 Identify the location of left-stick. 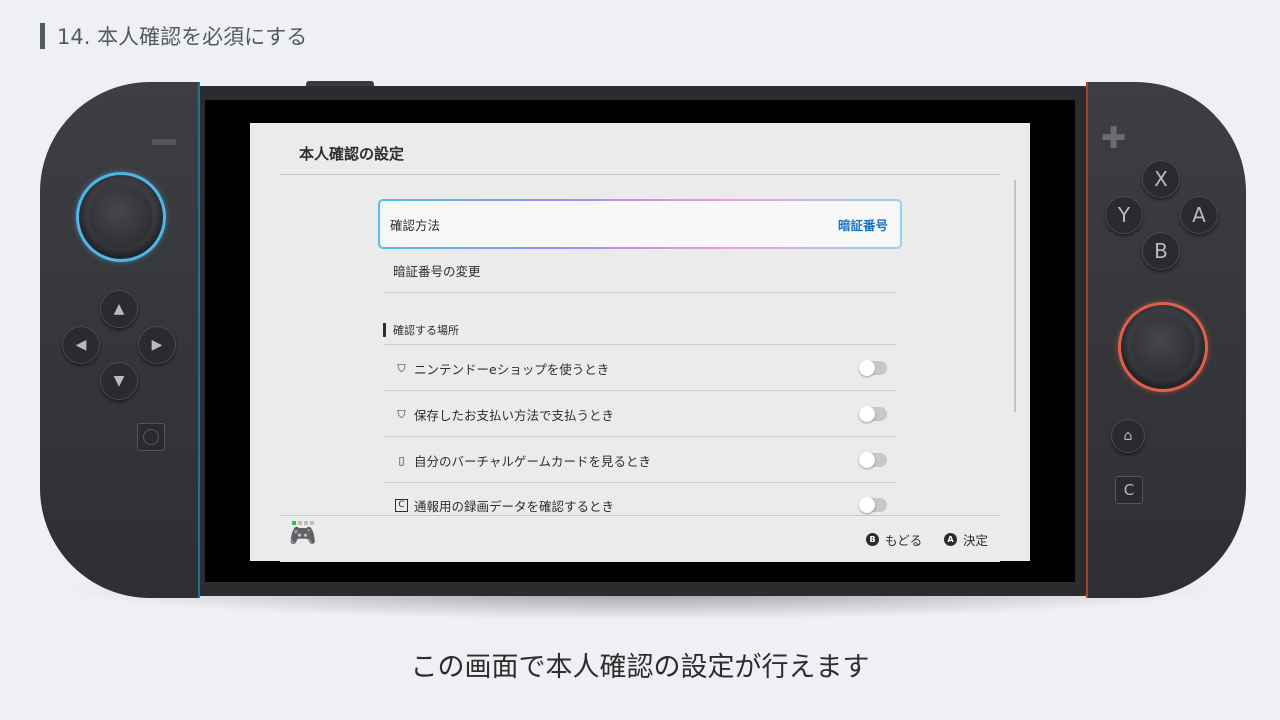
(121, 217).